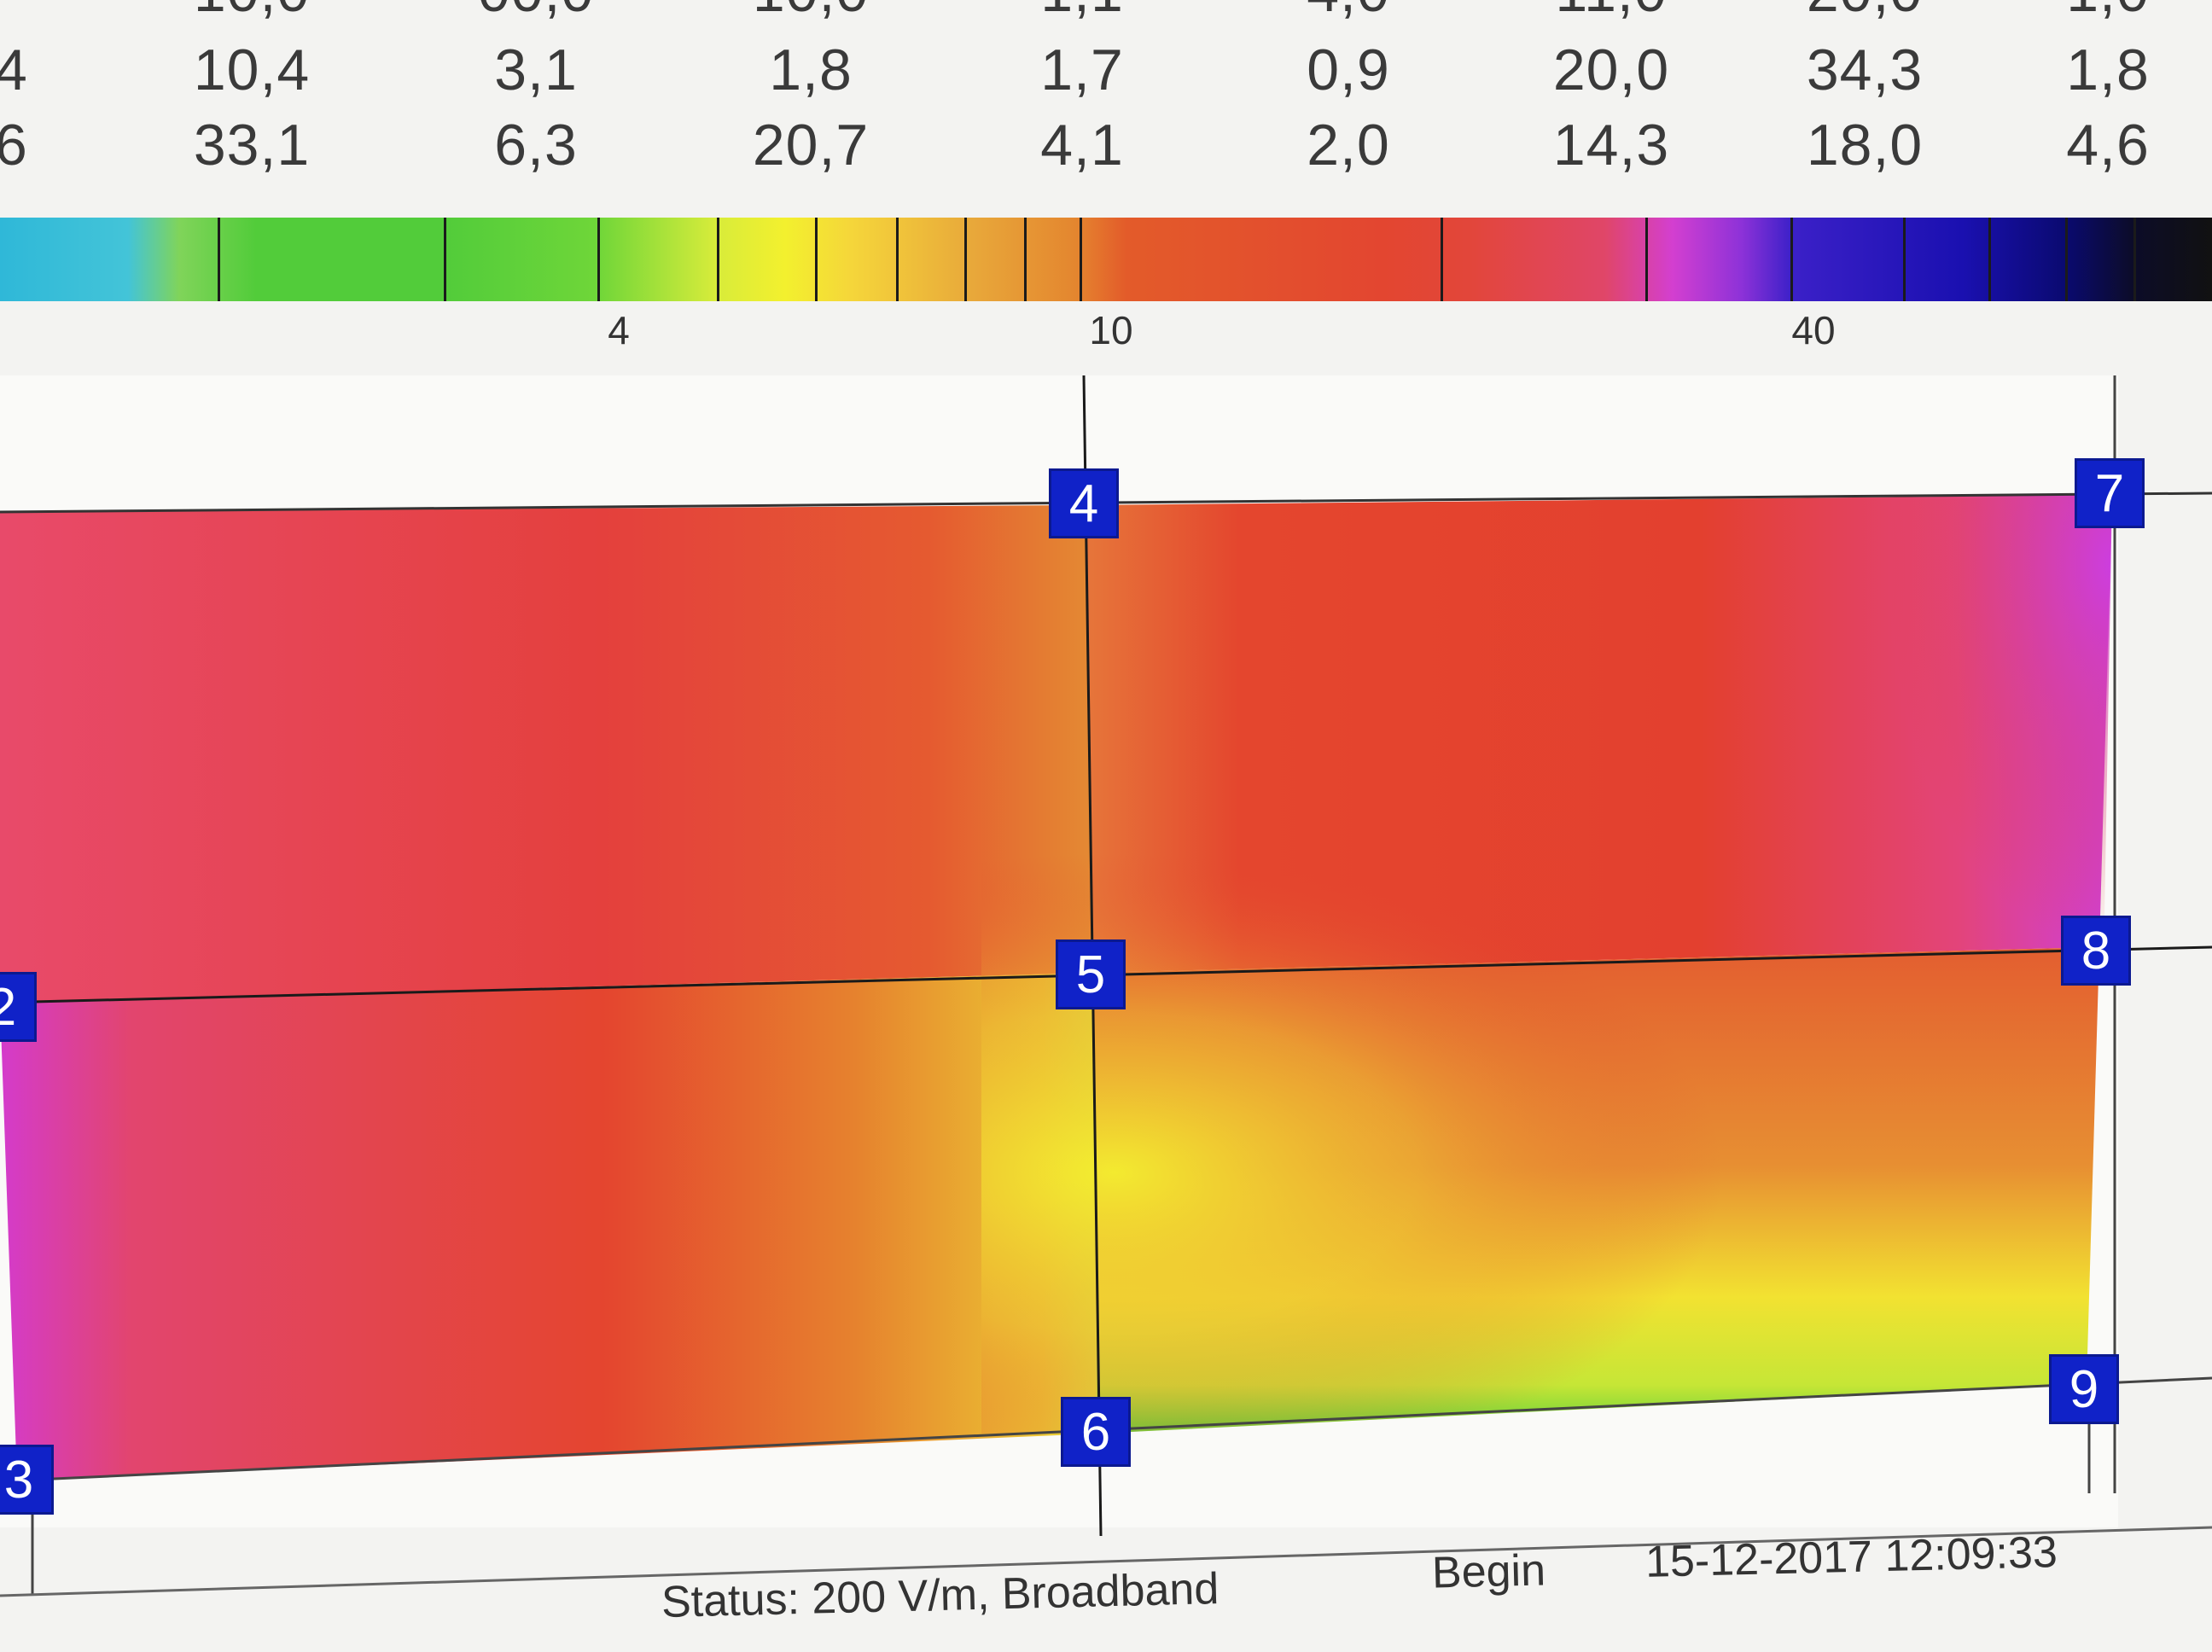 This screenshot has height=1652, width=2212. I want to click on measurement-point-marker: 6, so click(1095, 1431).